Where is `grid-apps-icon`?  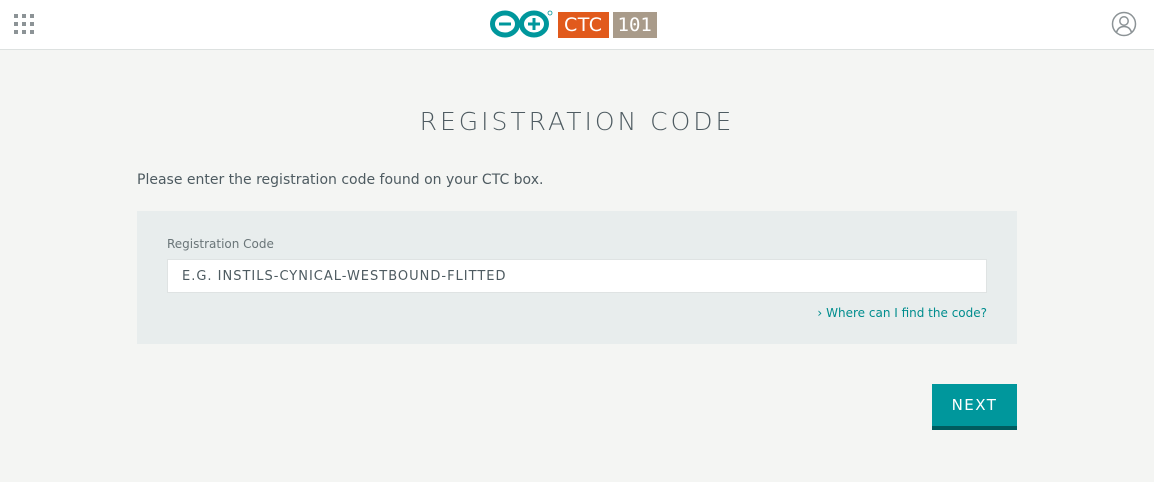 grid-apps-icon is located at coordinates (24, 24).